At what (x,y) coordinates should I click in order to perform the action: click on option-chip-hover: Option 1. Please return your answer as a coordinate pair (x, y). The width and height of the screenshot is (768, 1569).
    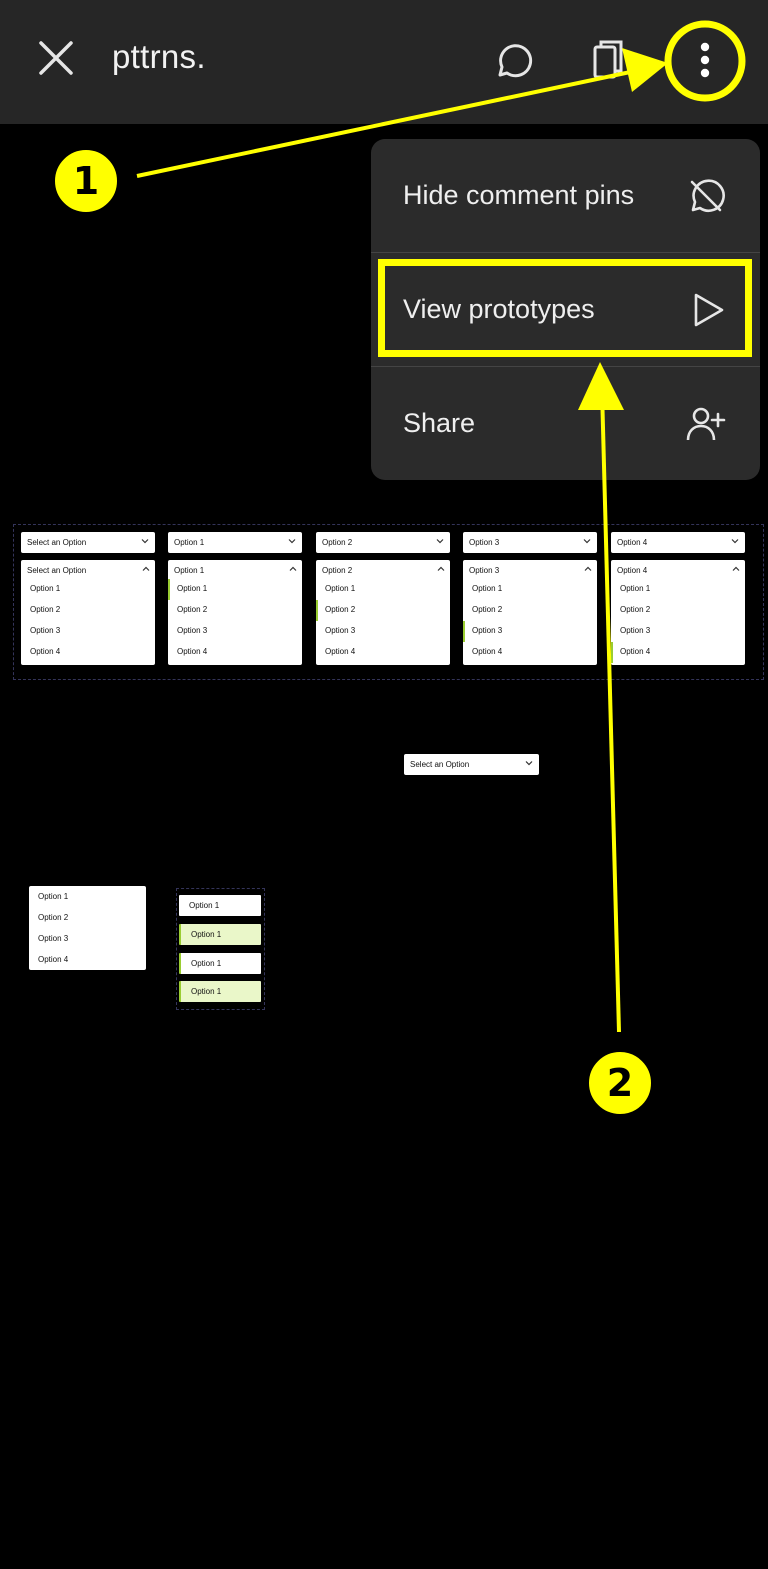
    Looking at the image, I should click on (220, 934).